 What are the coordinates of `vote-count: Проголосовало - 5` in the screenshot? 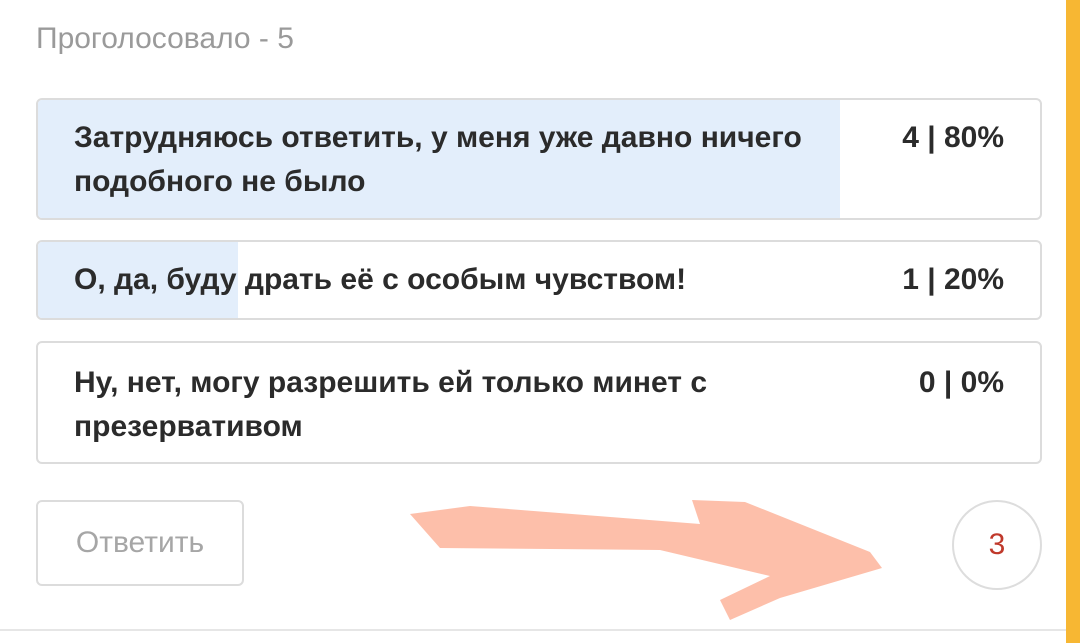 It's located at (165, 38).